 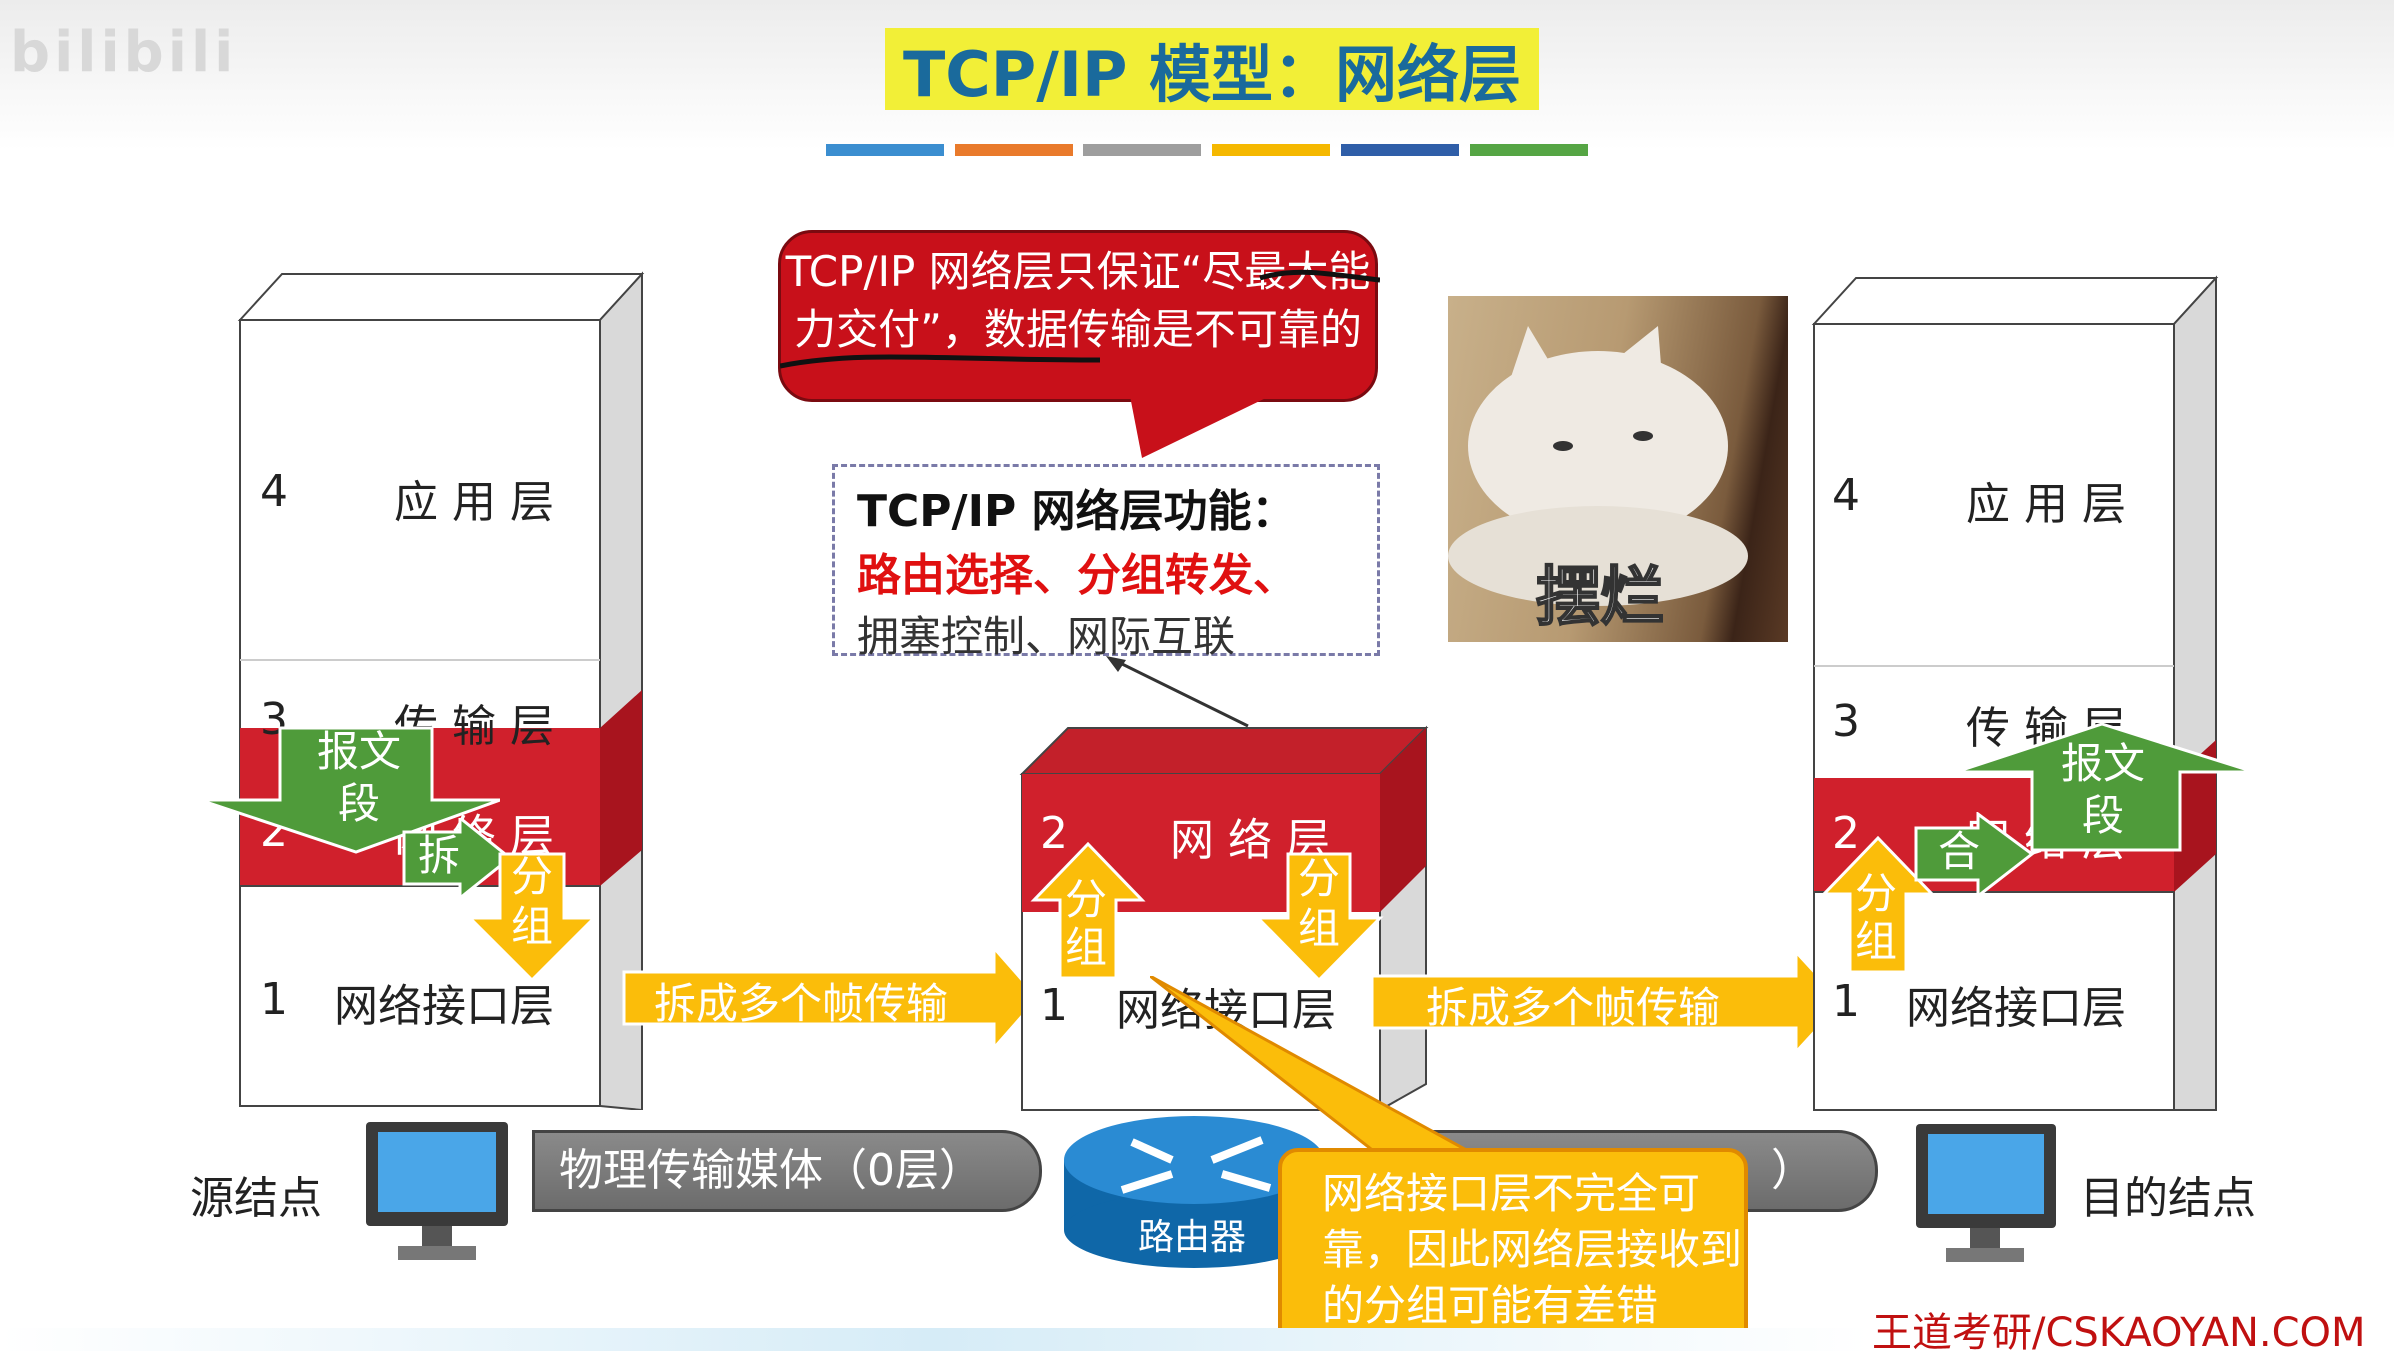 I want to click on destination-computer-icon, so click(x=1986, y=1193).